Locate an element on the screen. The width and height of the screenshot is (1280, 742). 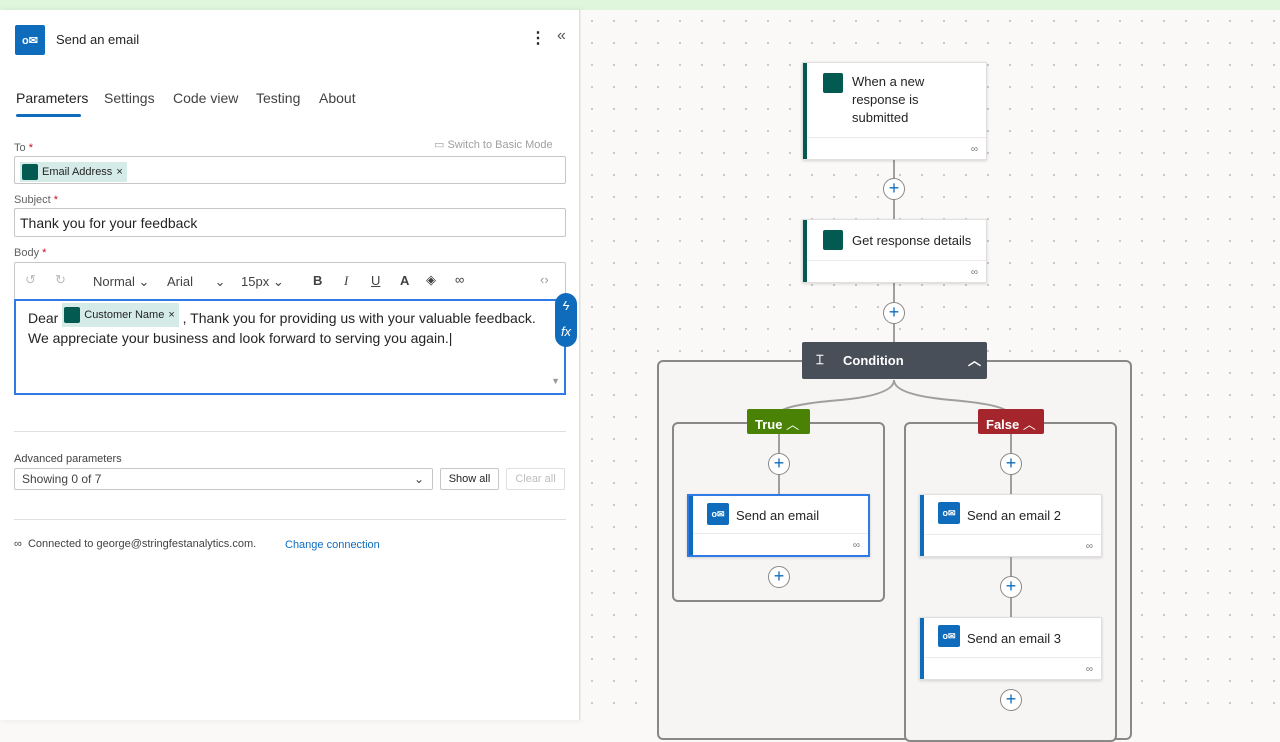
send-email-3-card: o✉ Send an email 3 ∞ is located at coordinates (1010, 648).